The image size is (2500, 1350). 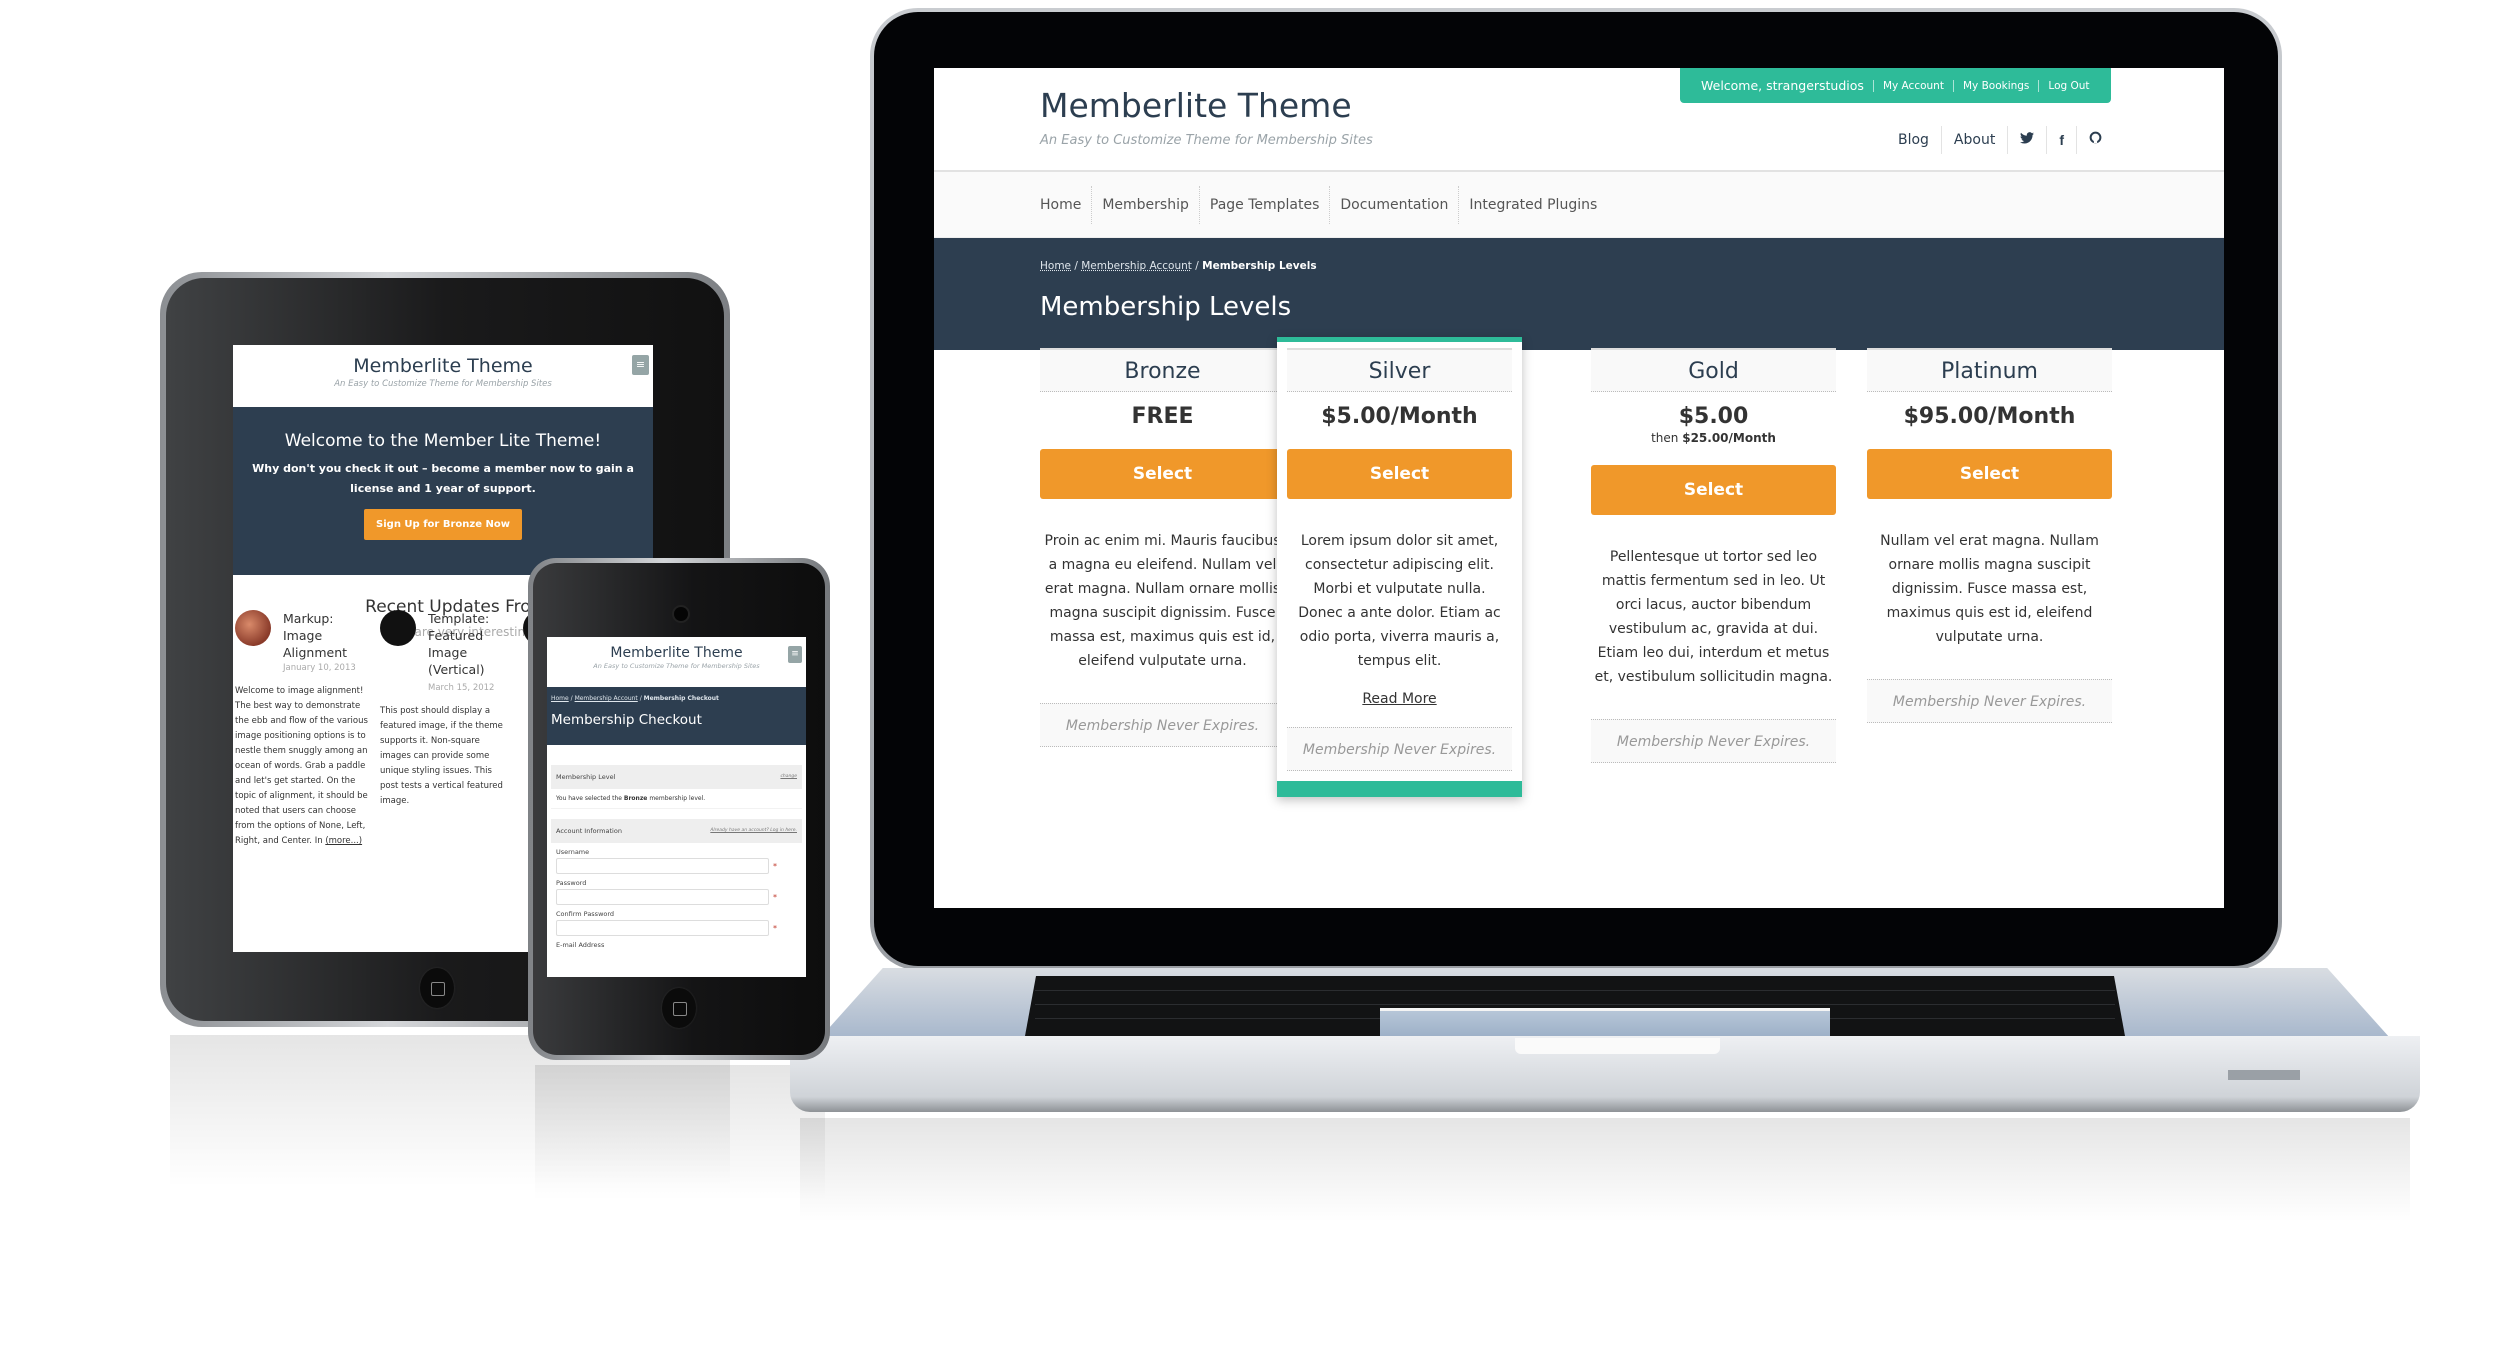 I want to click on select-gold-button: Select, so click(x=1713, y=490).